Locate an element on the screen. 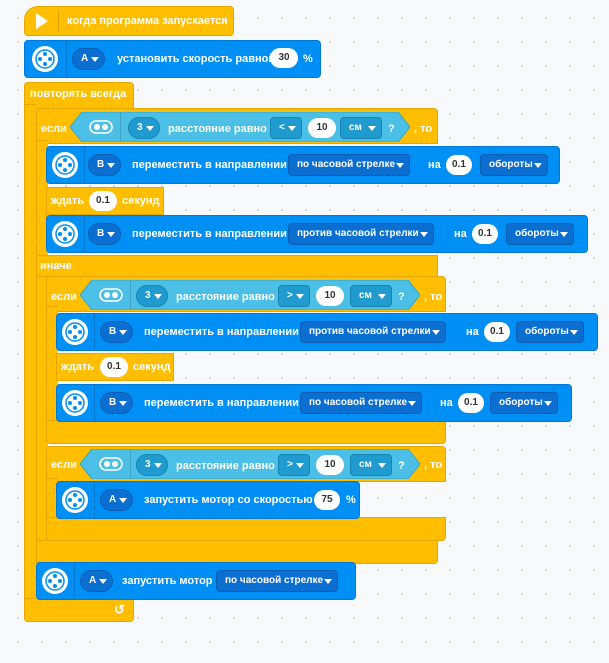 This screenshot has width=609, height=663. speed-input: 75 is located at coordinates (327, 500).